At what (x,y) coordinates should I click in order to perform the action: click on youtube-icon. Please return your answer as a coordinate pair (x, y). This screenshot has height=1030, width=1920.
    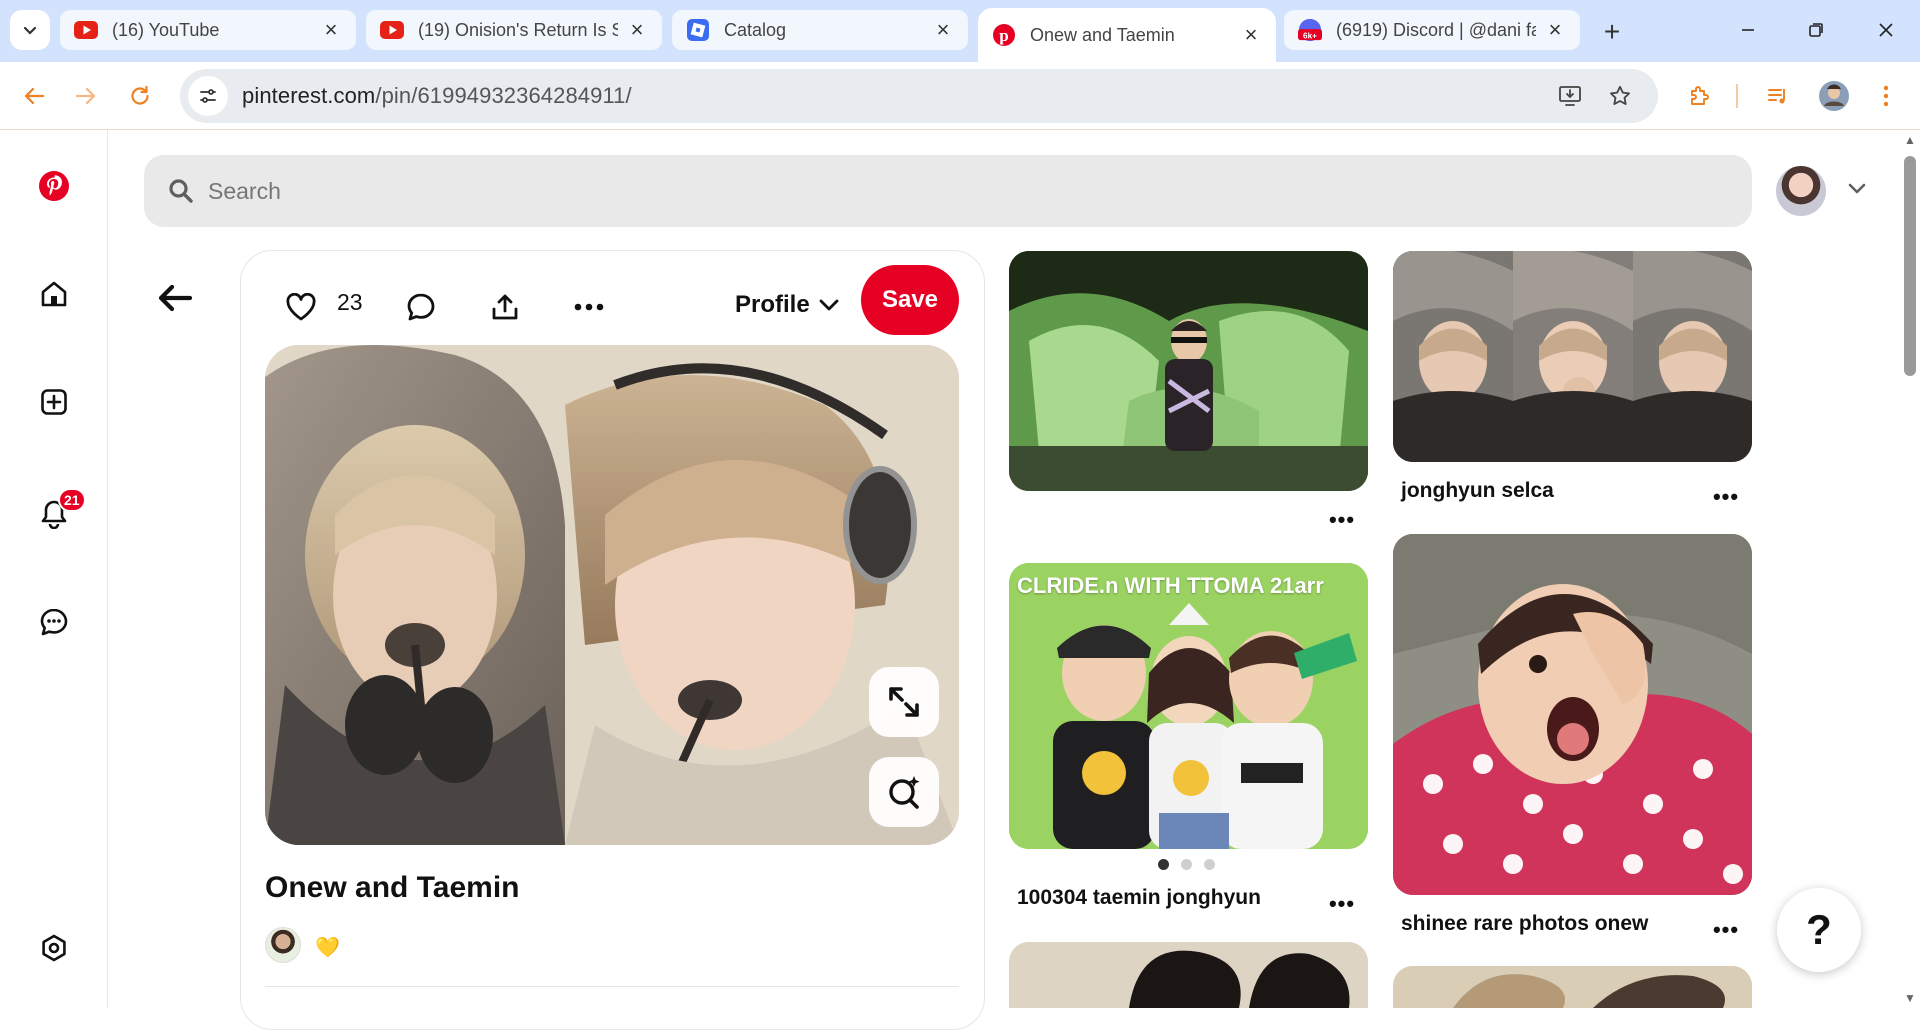
    Looking at the image, I should click on (392, 30).